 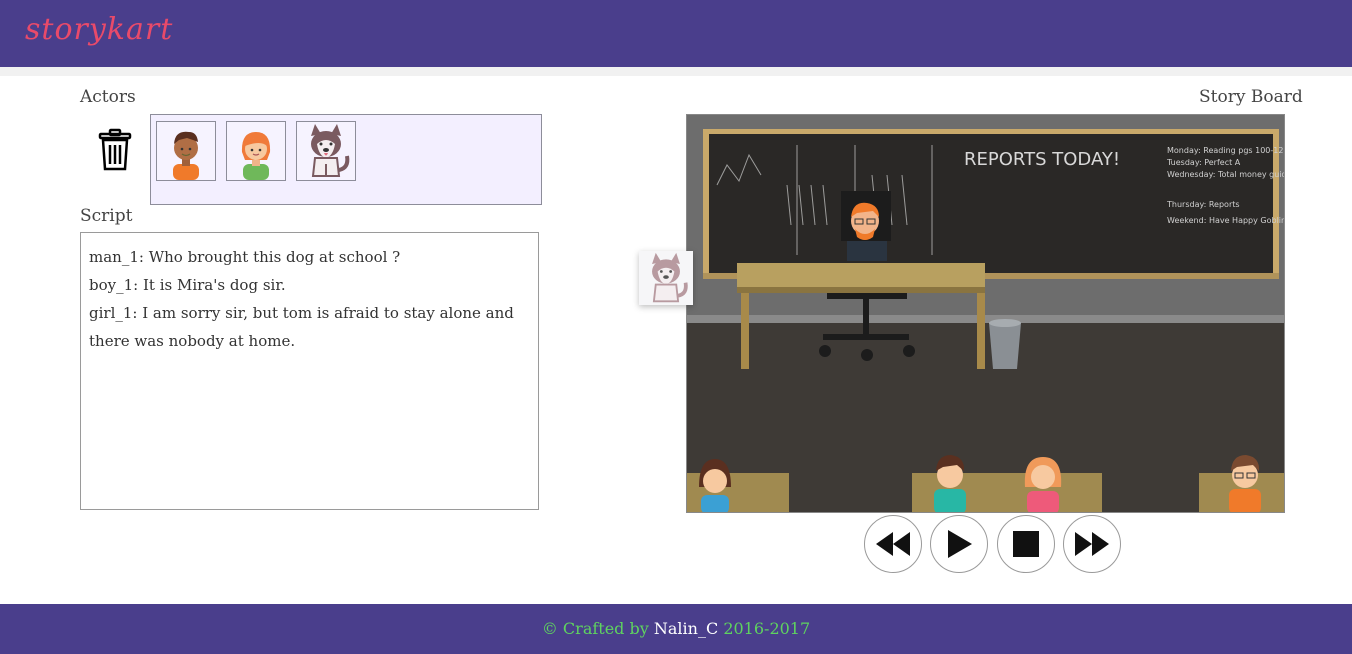 I want to click on app-header: storykart, so click(x=676, y=33).